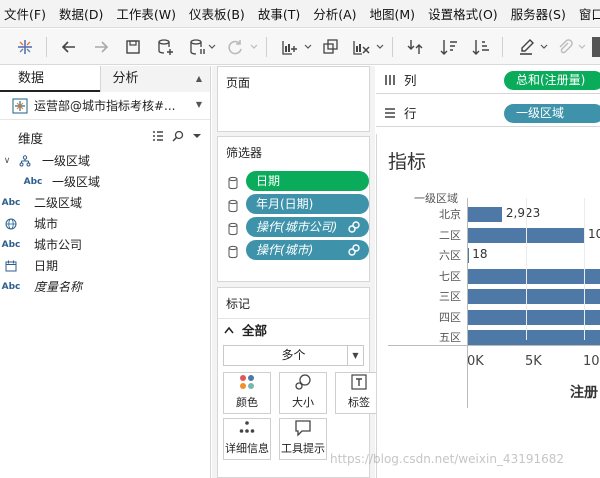 The height and width of the screenshot is (478, 600). What do you see at coordinates (293, 355) in the screenshot?
I see `mark-type-select: 多个 ▼` at bounding box center [293, 355].